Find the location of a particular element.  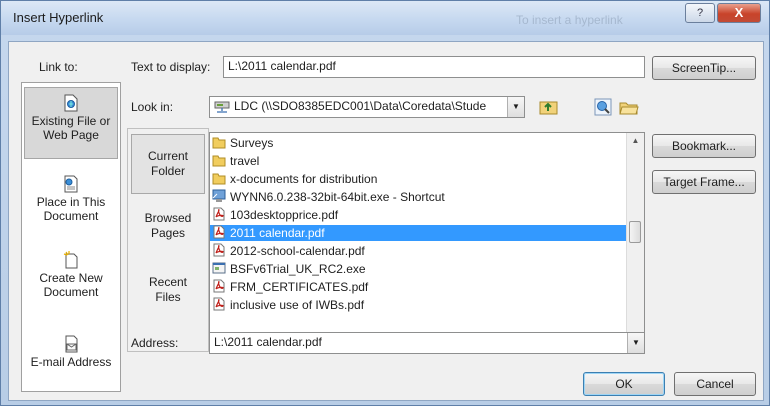

link-existing-file-label-1: Existing File or is located at coordinates (71, 121).